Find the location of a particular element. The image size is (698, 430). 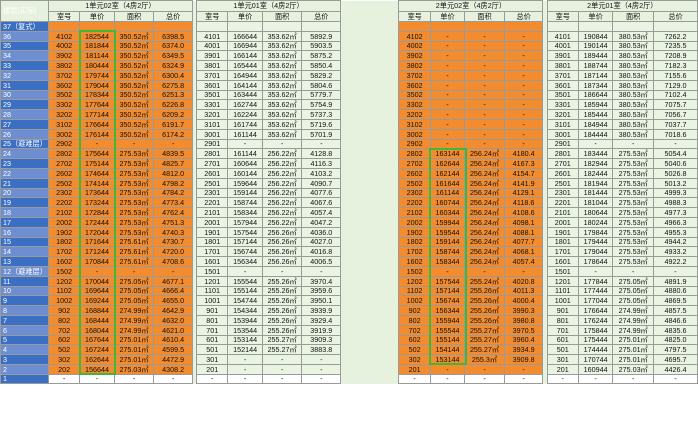

table-cell: 3202 is located at coordinates (414, 114).